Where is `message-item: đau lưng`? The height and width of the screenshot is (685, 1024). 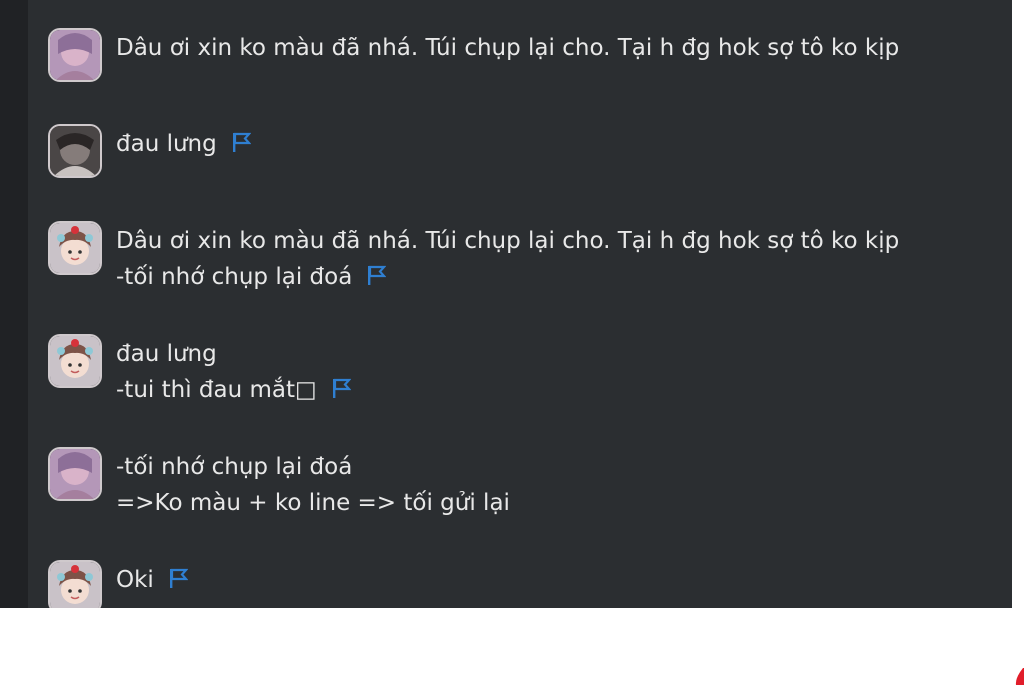
message-item: đau lưng is located at coordinates (150, 151).